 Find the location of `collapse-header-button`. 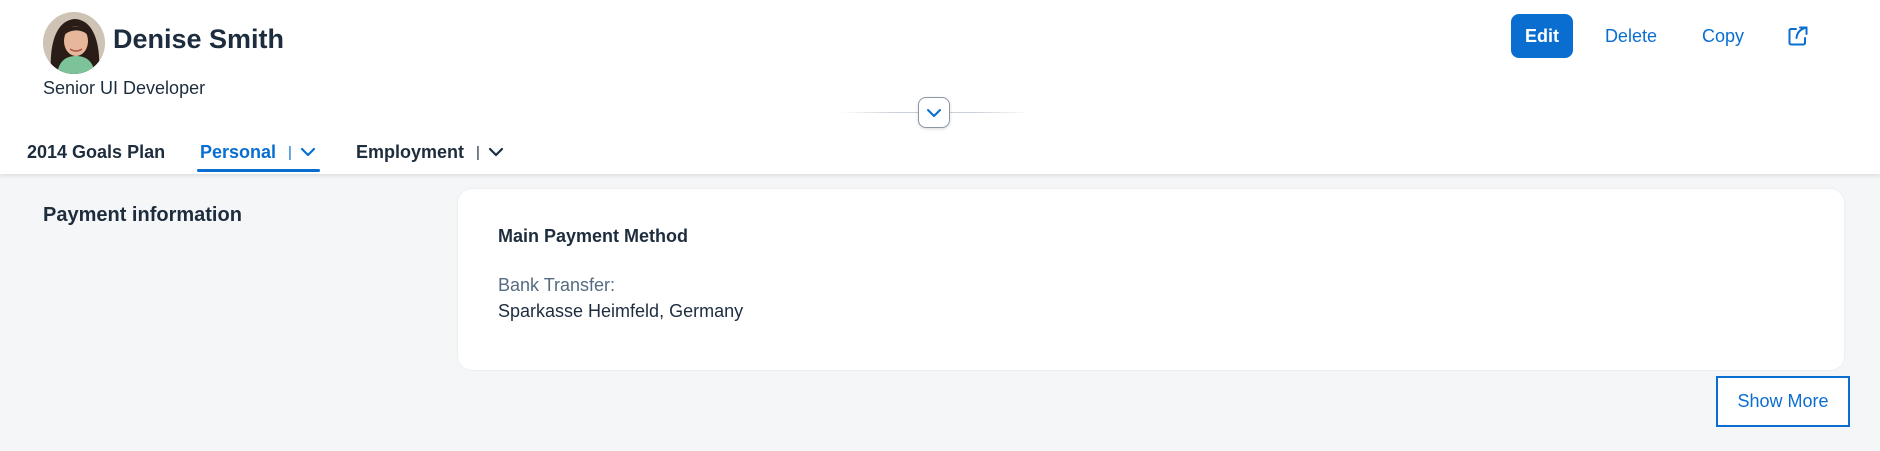

collapse-header-button is located at coordinates (934, 112).